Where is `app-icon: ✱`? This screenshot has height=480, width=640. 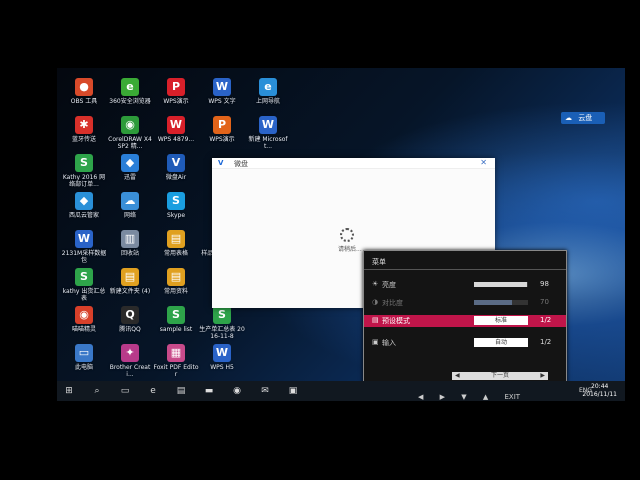
app-icon: ✱ is located at coordinates (84, 125).